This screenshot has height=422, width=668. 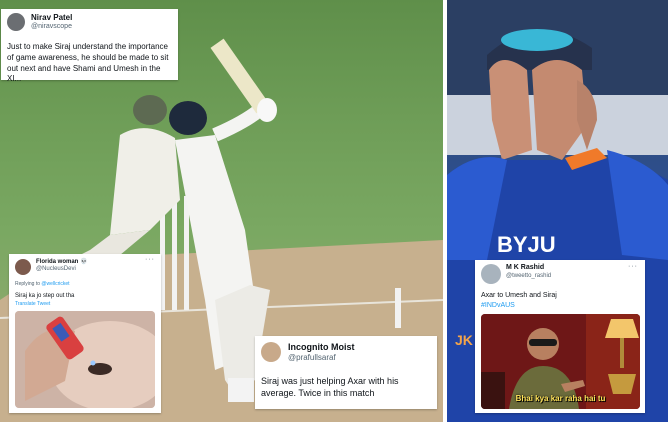 I want to click on tweet-author-name: M K Rashid, so click(x=525, y=267).